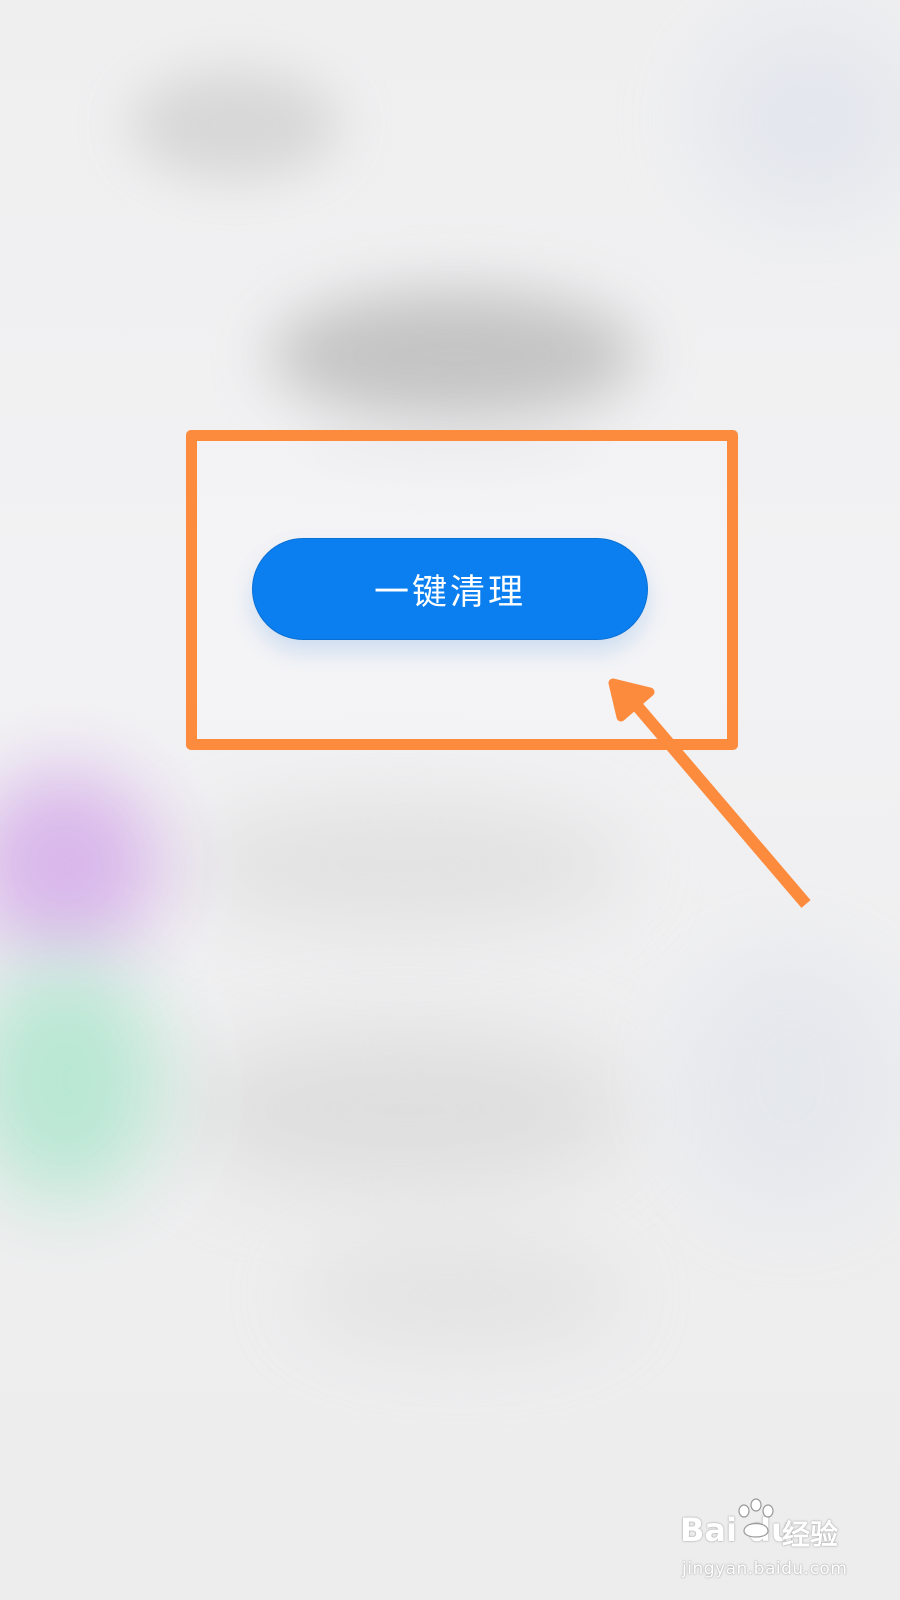 The height and width of the screenshot is (1600, 900). Describe the element at coordinates (460, 1295) in the screenshot. I see `blurred-footer-element` at that location.